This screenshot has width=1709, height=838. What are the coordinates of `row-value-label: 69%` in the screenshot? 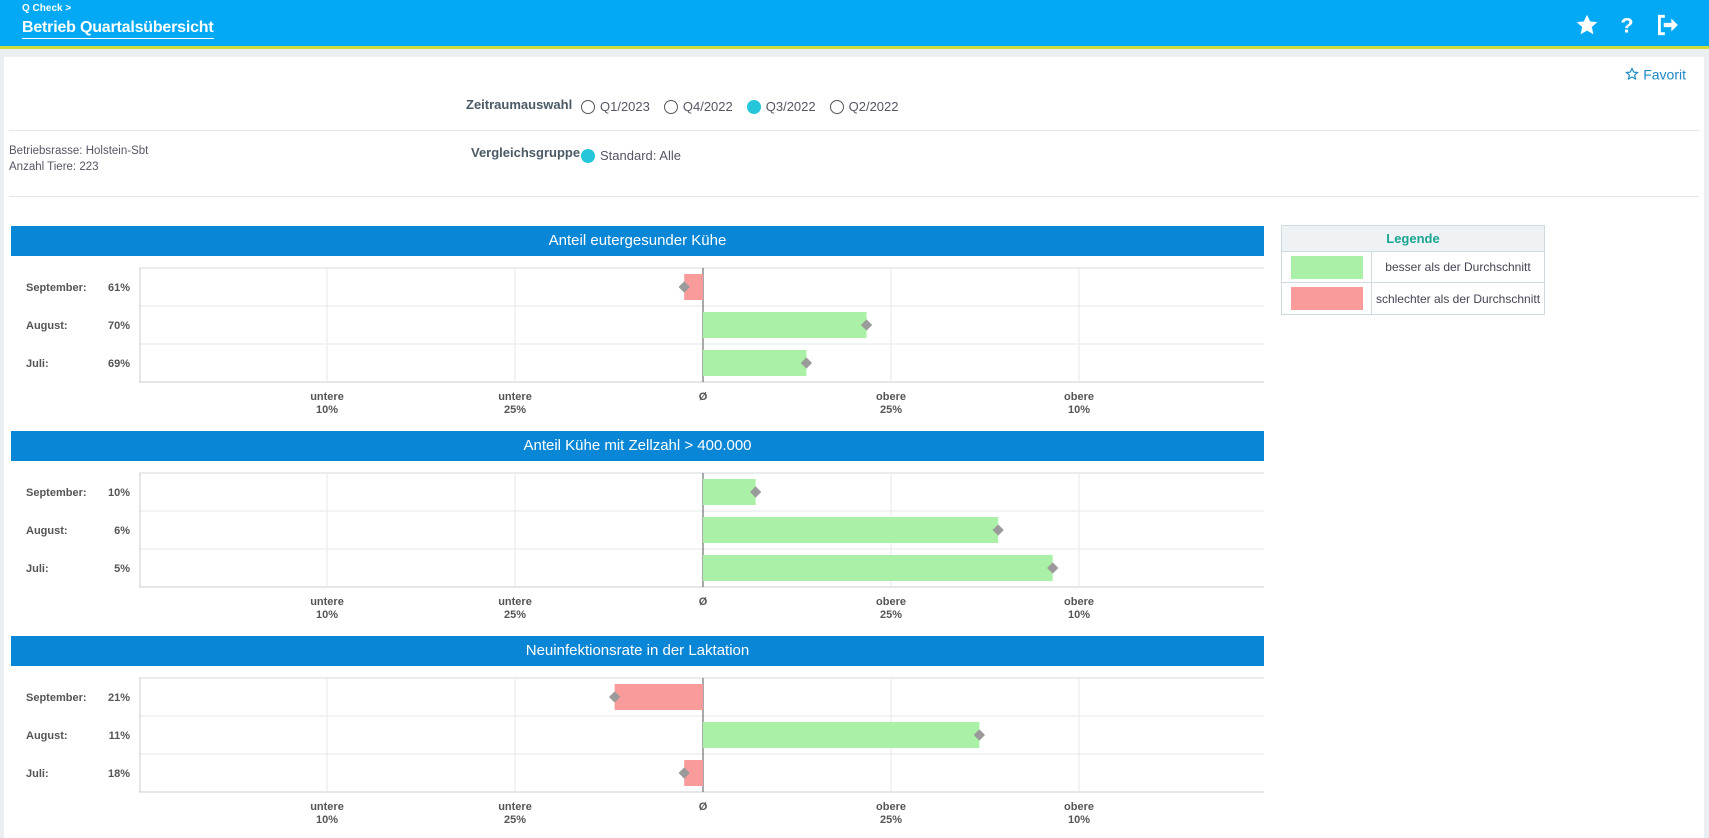 It's located at (119, 364).